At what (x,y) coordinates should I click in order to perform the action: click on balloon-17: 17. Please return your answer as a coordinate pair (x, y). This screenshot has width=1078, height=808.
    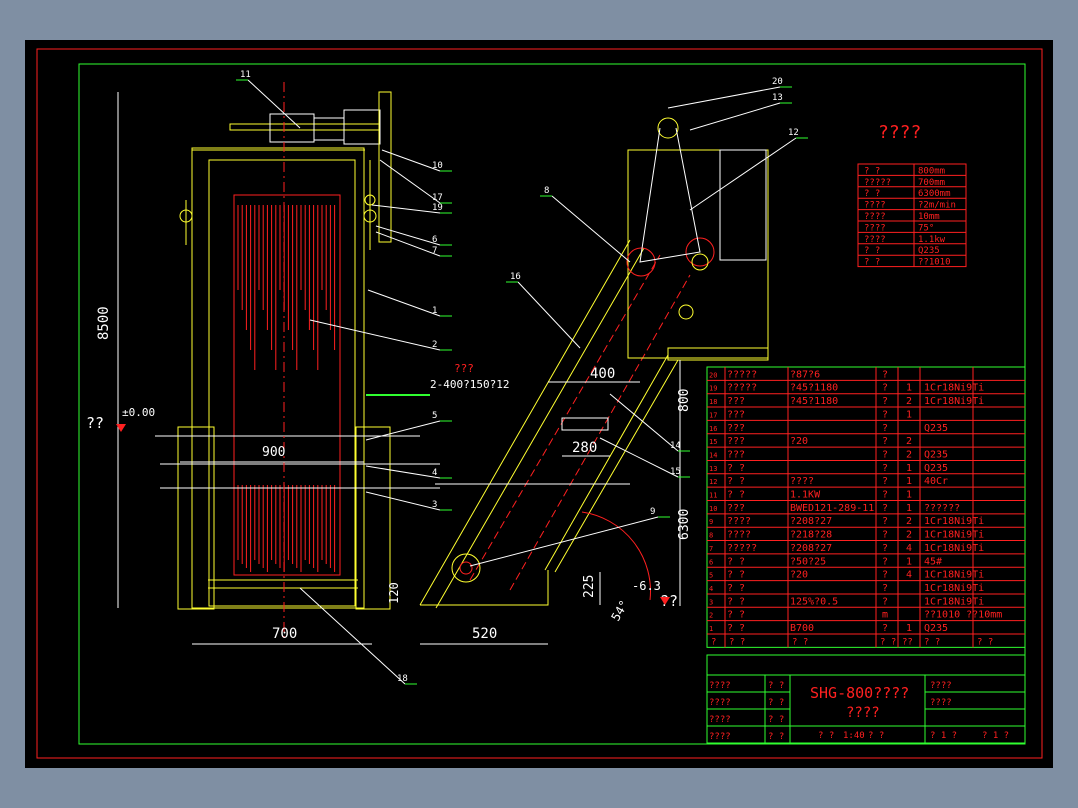
    Looking at the image, I should click on (437, 198).